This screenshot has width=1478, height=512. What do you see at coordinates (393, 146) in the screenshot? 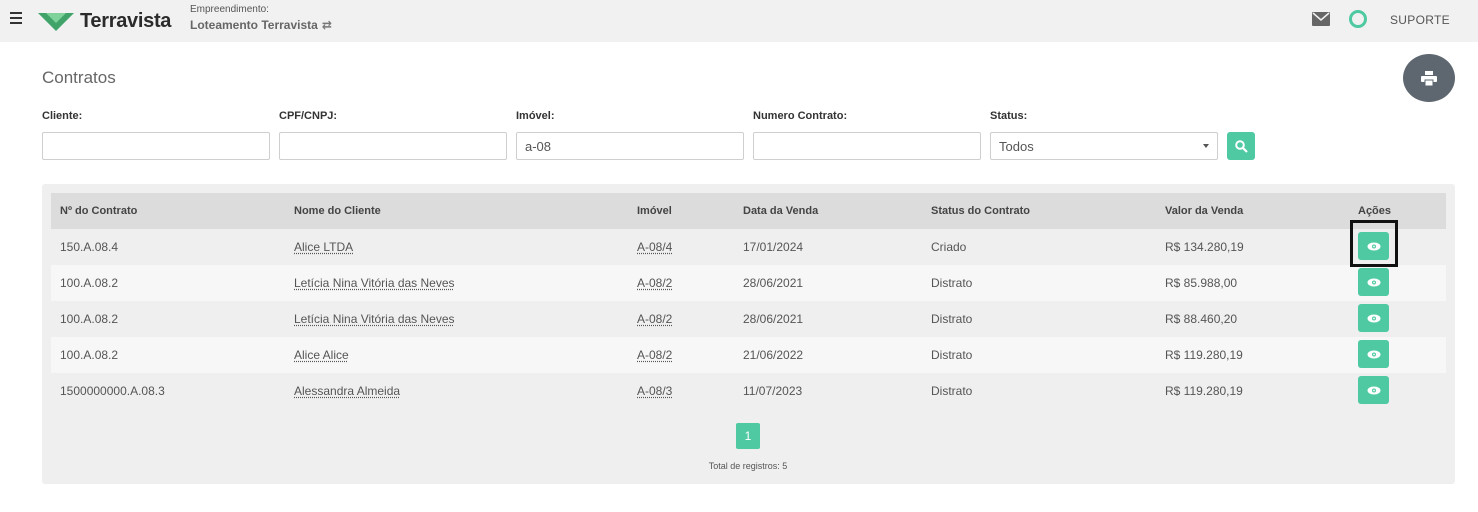
I see `cpf-input` at bounding box center [393, 146].